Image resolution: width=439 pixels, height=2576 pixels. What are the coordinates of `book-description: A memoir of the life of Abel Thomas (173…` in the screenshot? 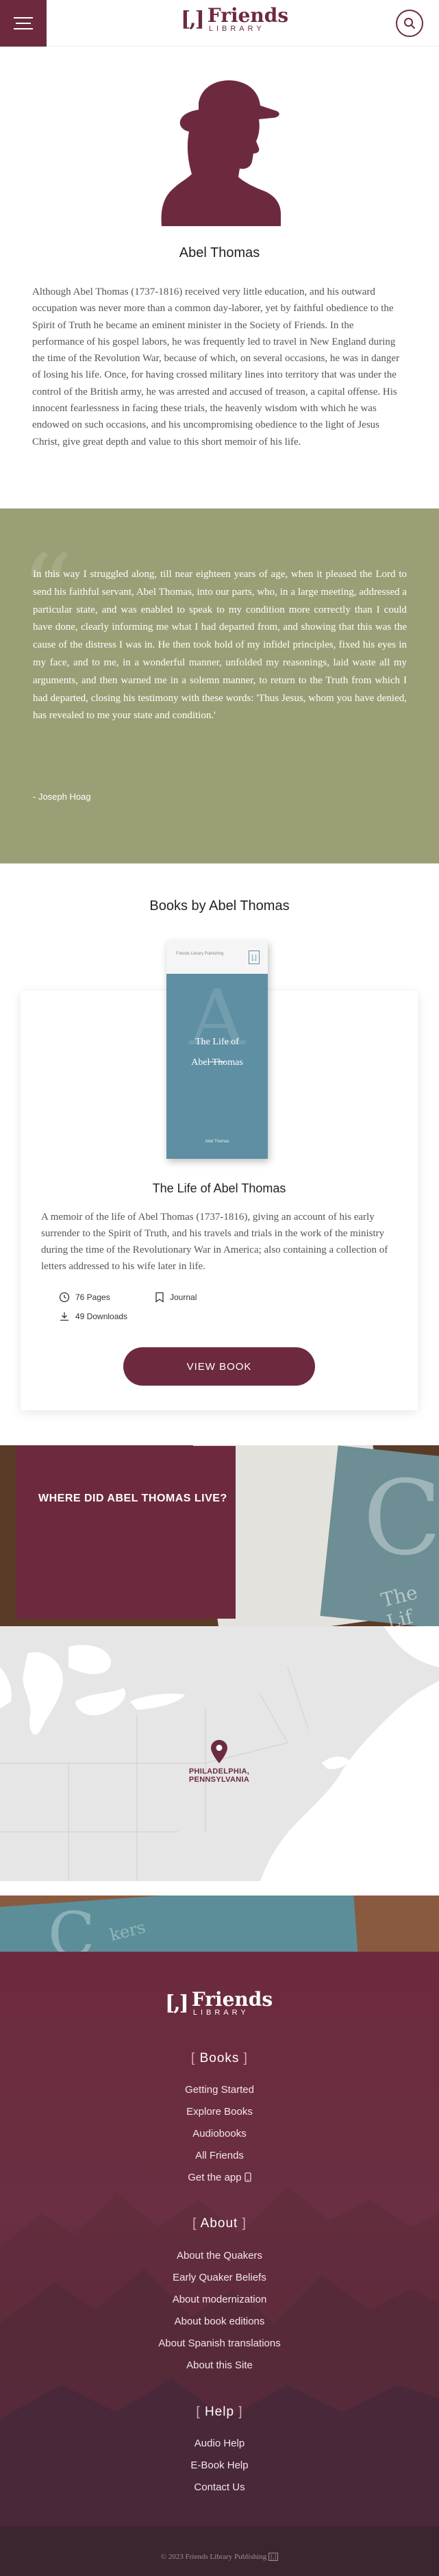 It's located at (214, 1242).